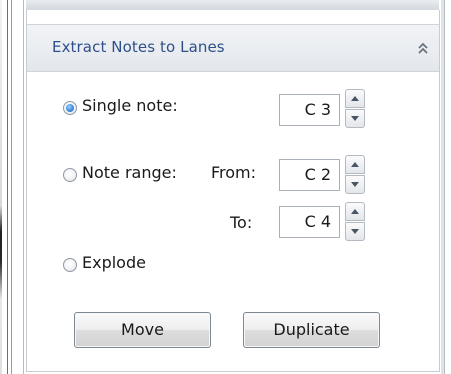 This screenshot has height=374, width=451. I want to click on window-frame-left, so click(1, 187).